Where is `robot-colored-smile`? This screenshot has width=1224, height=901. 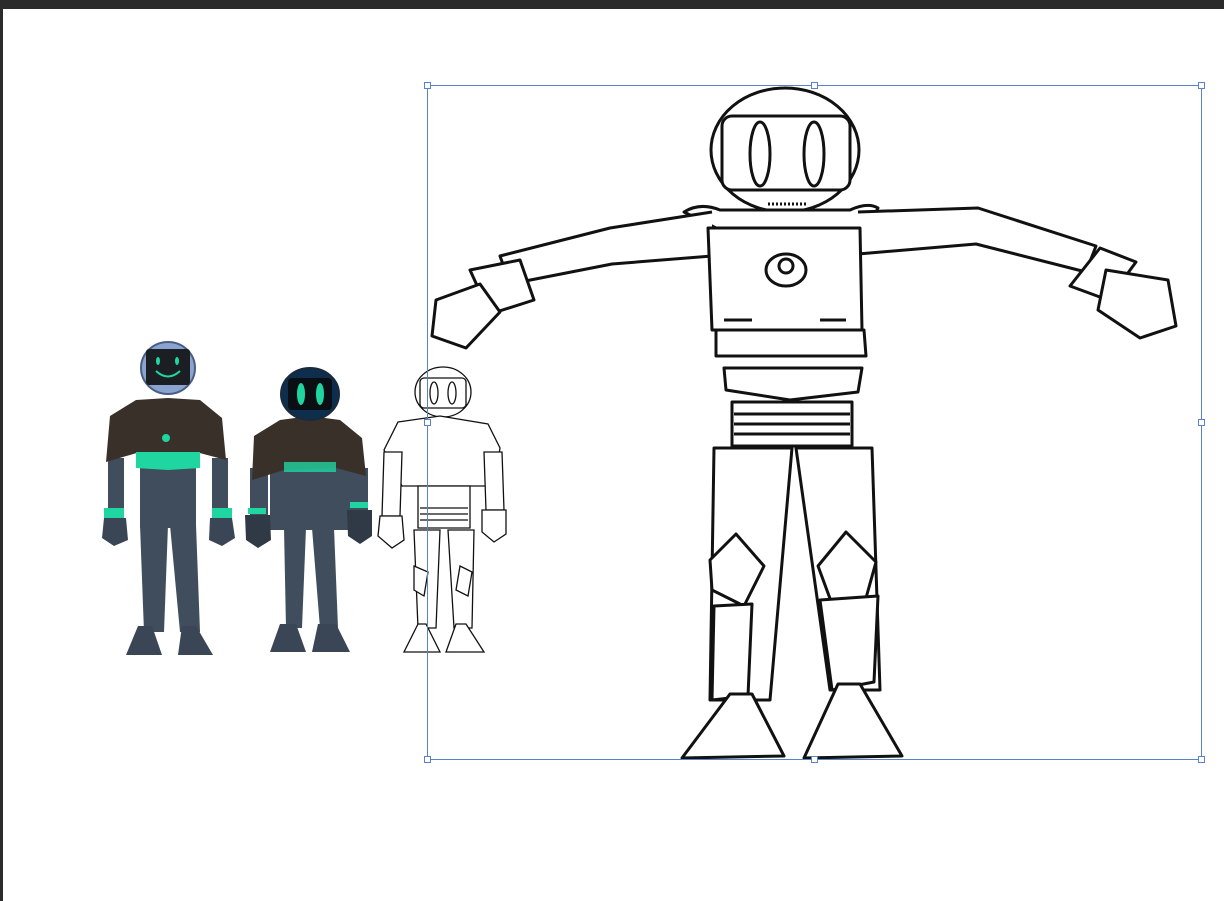
robot-colored-smile is located at coordinates (168, 498).